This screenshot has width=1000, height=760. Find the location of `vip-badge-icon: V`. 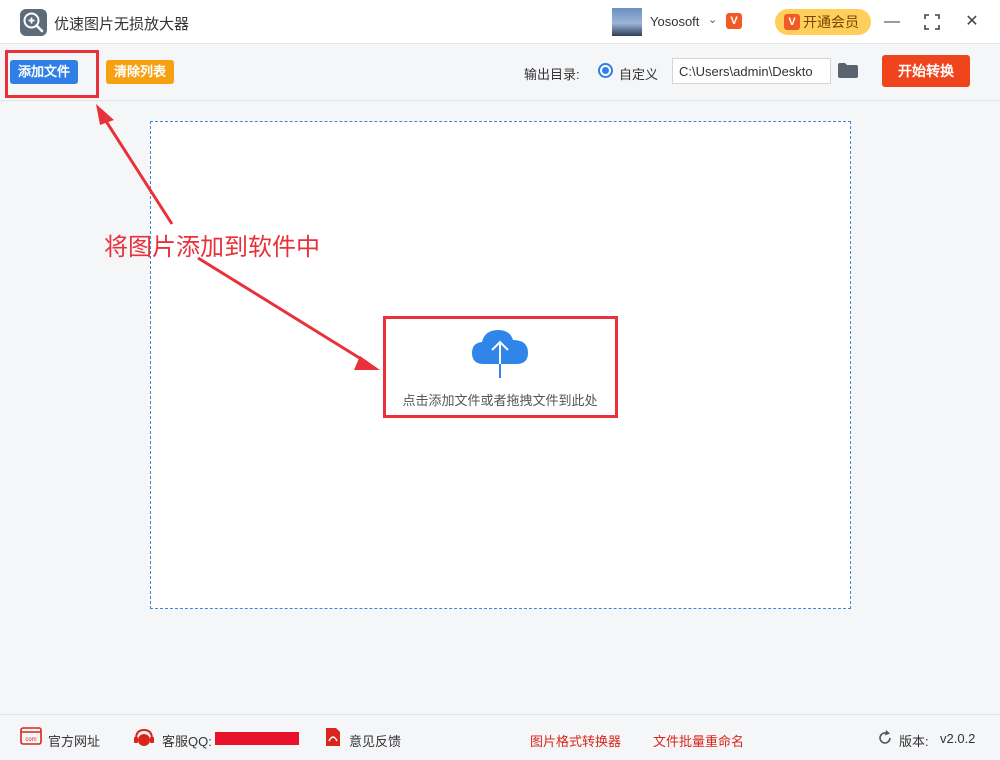

vip-badge-icon: V is located at coordinates (734, 21).